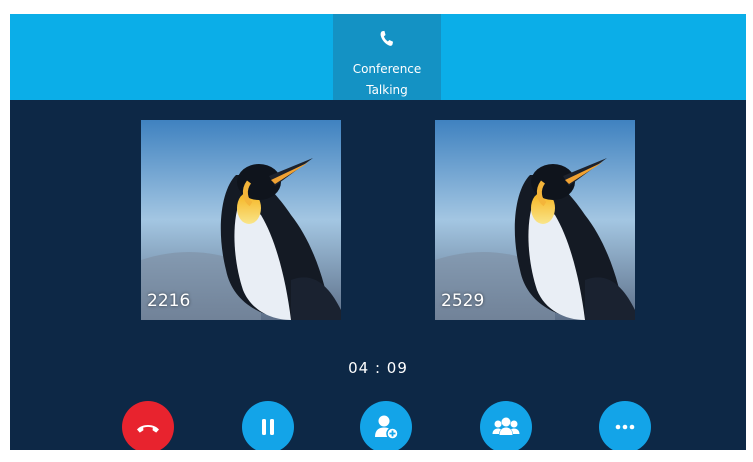  What do you see at coordinates (378, 368) in the screenshot?
I see `call-timer: 04 : 09` at bounding box center [378, 368].